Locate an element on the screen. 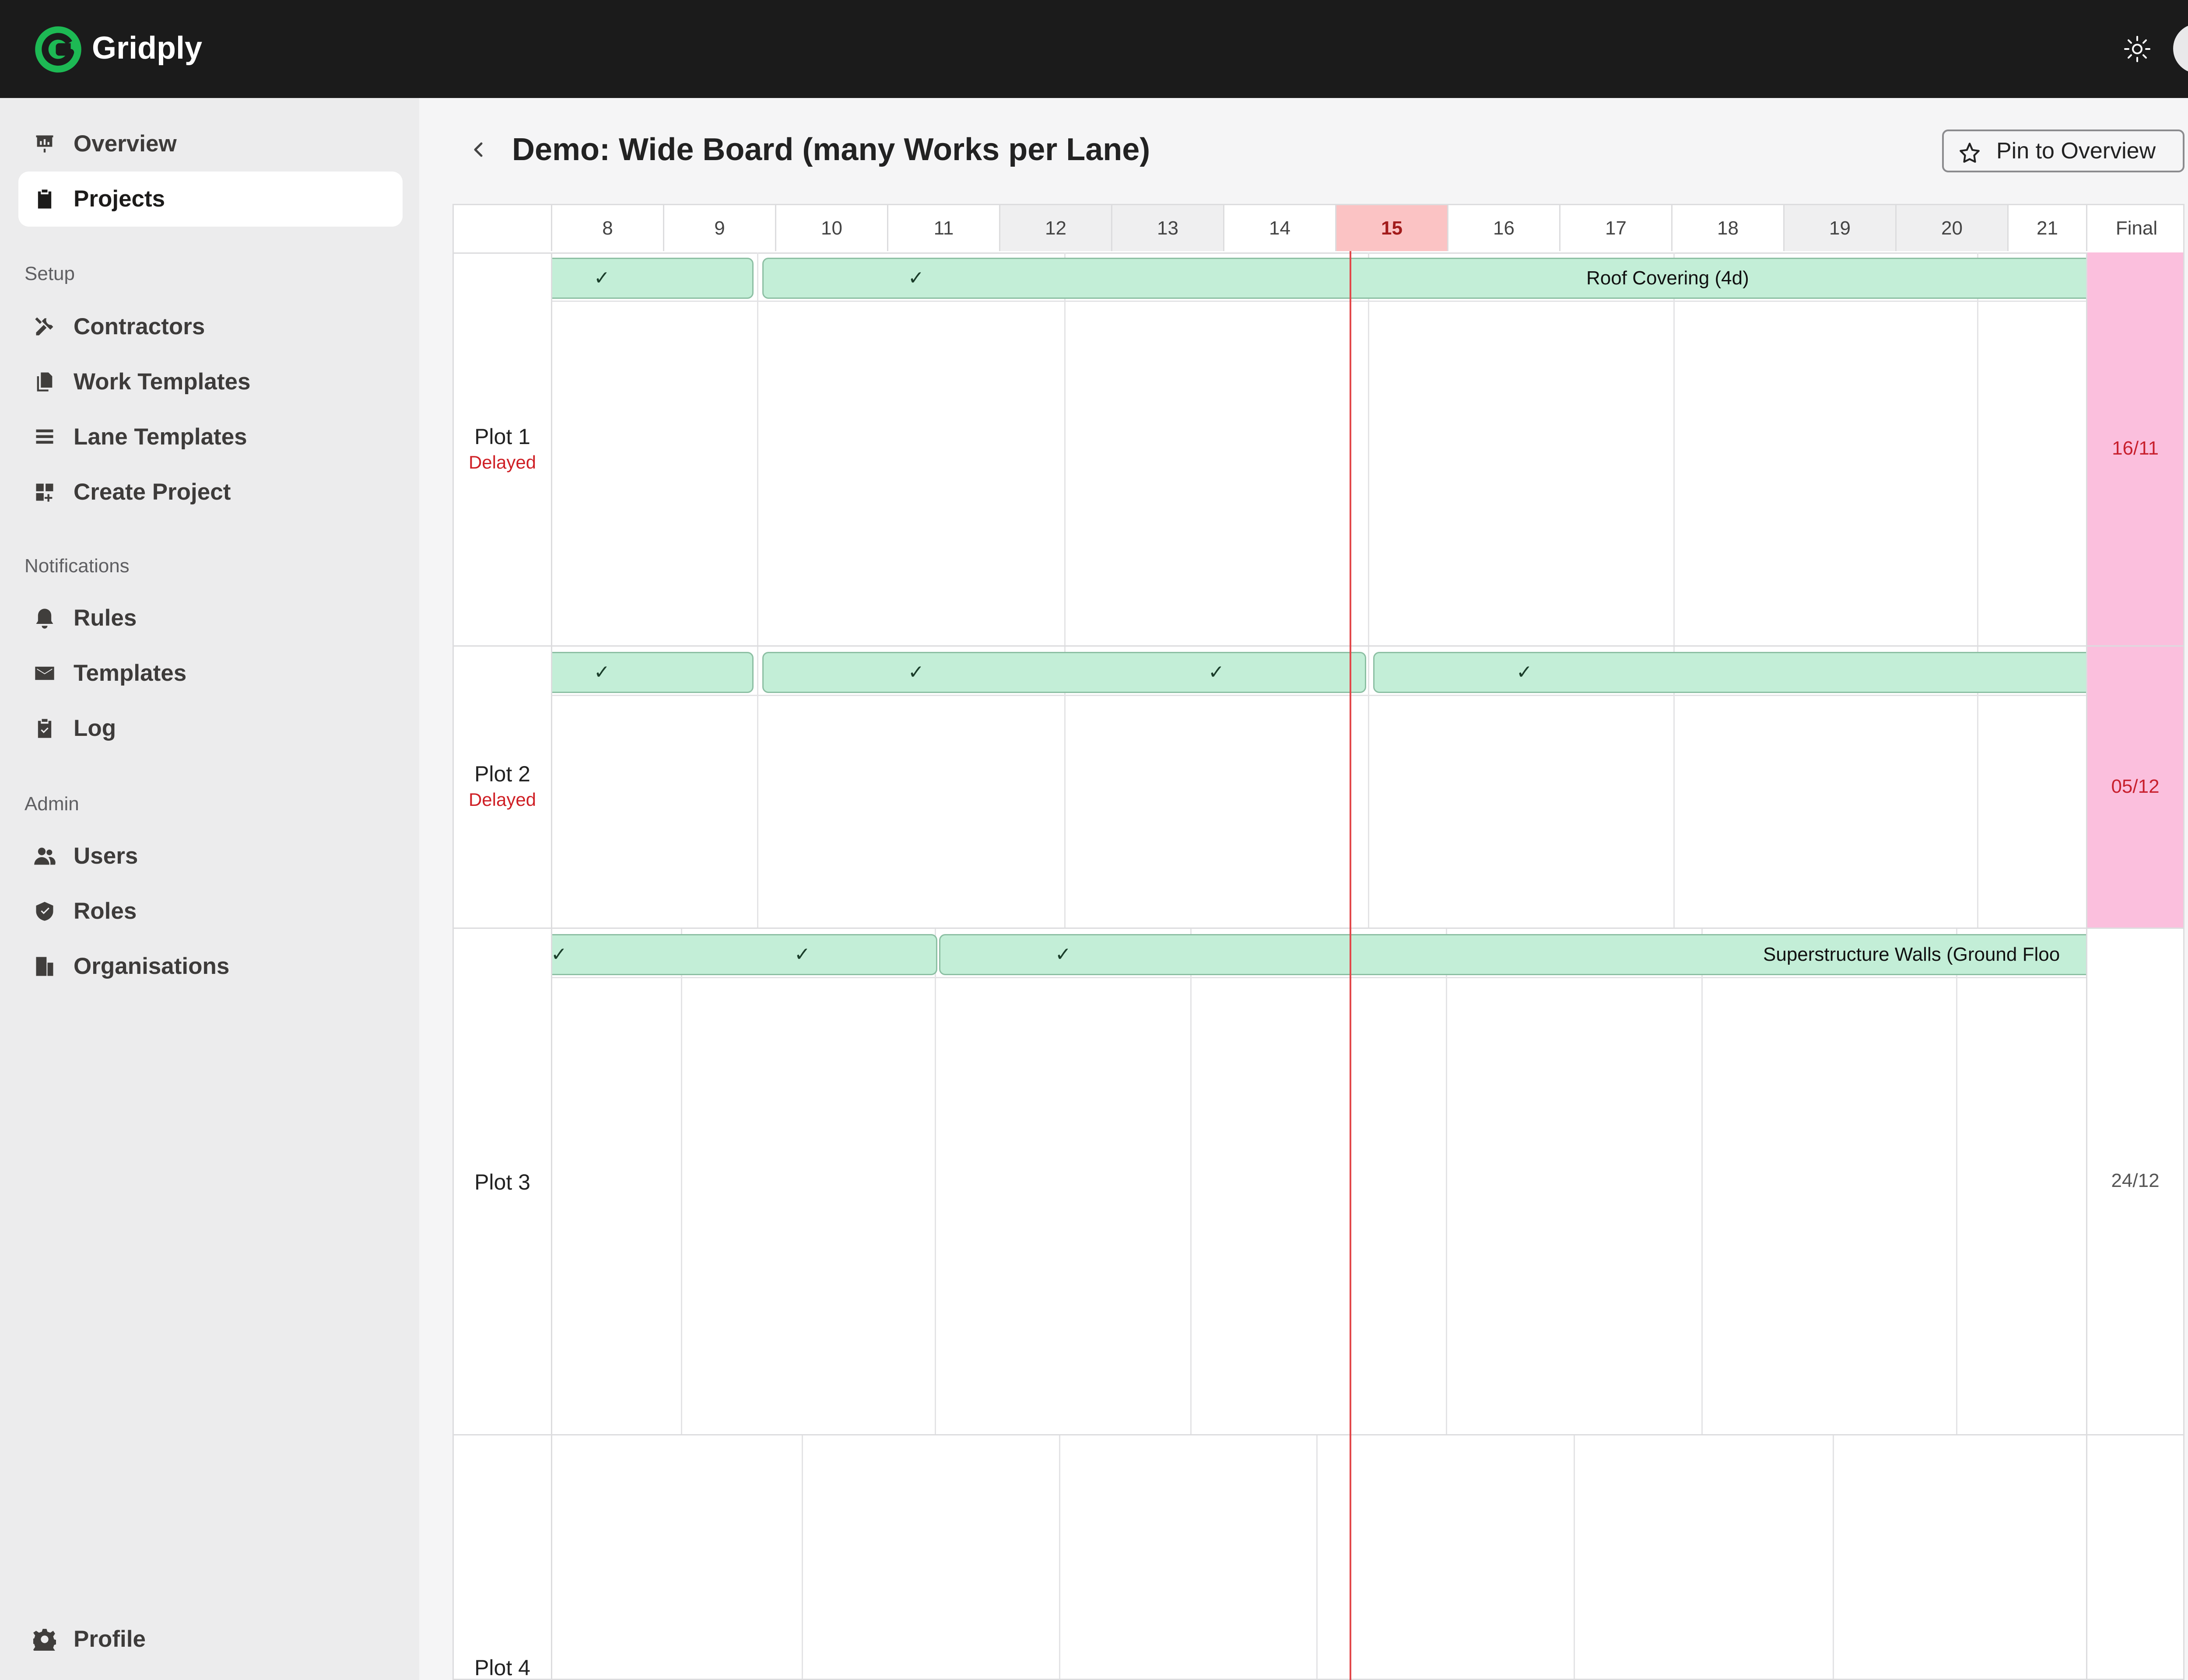  pin-to-overview-label: Pin to Overview is located at coordinates (2076, 151).